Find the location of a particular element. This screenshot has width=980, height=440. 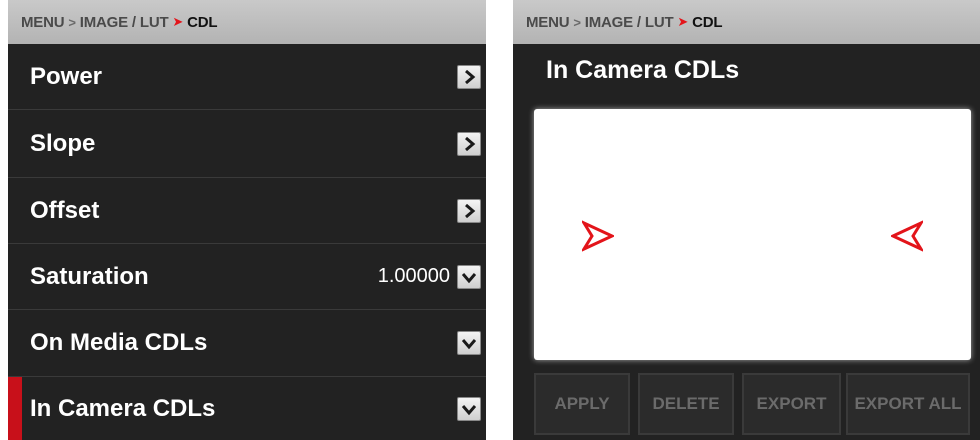

red-caret-right-icon is located at coordinates (598, 238).